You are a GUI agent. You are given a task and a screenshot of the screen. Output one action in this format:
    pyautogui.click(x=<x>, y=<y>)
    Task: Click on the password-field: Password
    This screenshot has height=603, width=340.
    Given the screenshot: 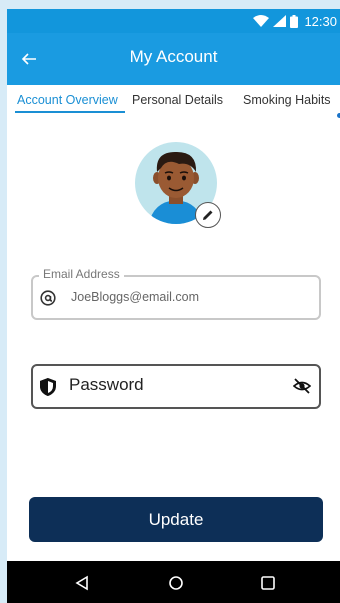 What is the action you would take?
    pyautogui.click(x=176, y=386)
    